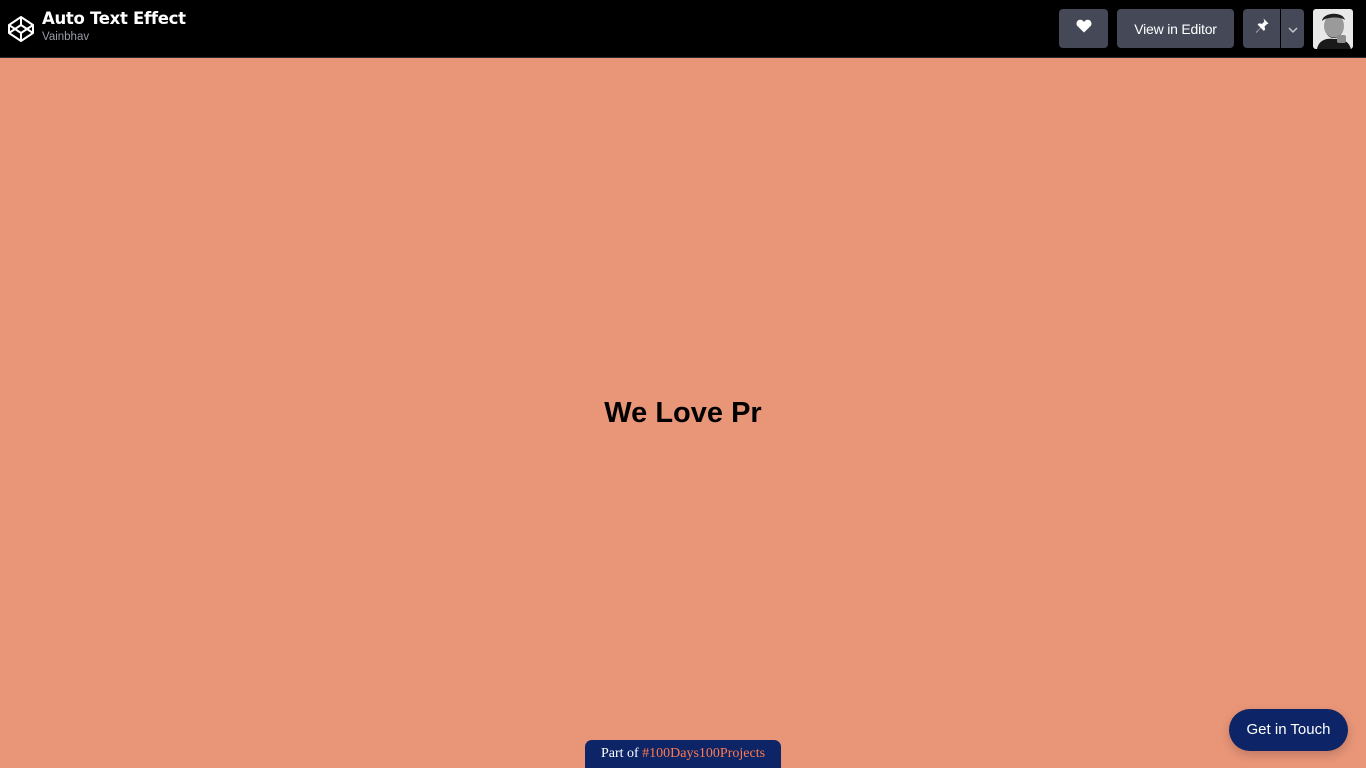 The height and width of the screenshot is (768, 1366). What do you see at coordinates (1333, 29) in the screenshot?
I see `user-avatar` at bounding box center [1333, 29].